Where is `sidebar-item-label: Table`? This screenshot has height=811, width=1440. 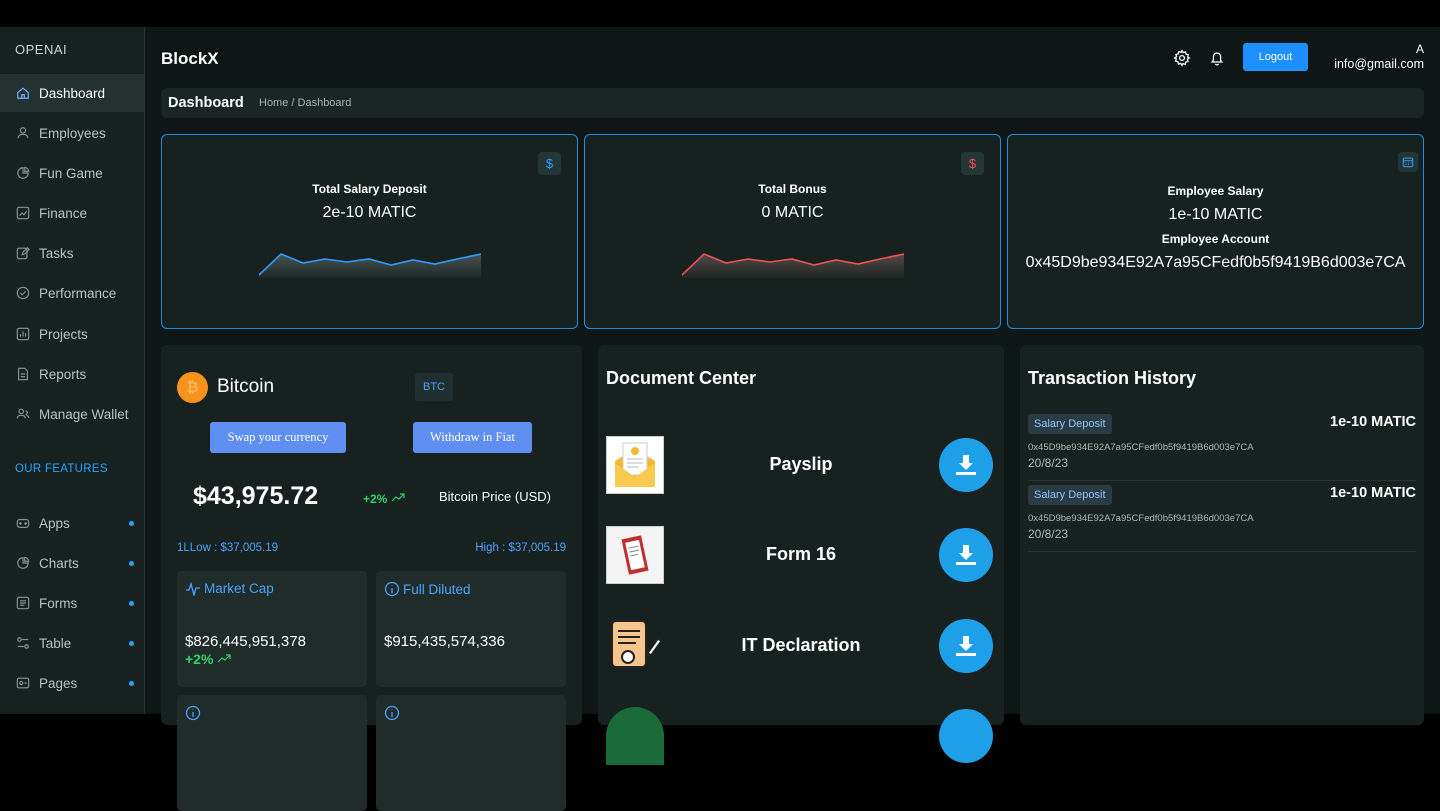
sidebar-item-label: Table is located at coordinates (55, 643).